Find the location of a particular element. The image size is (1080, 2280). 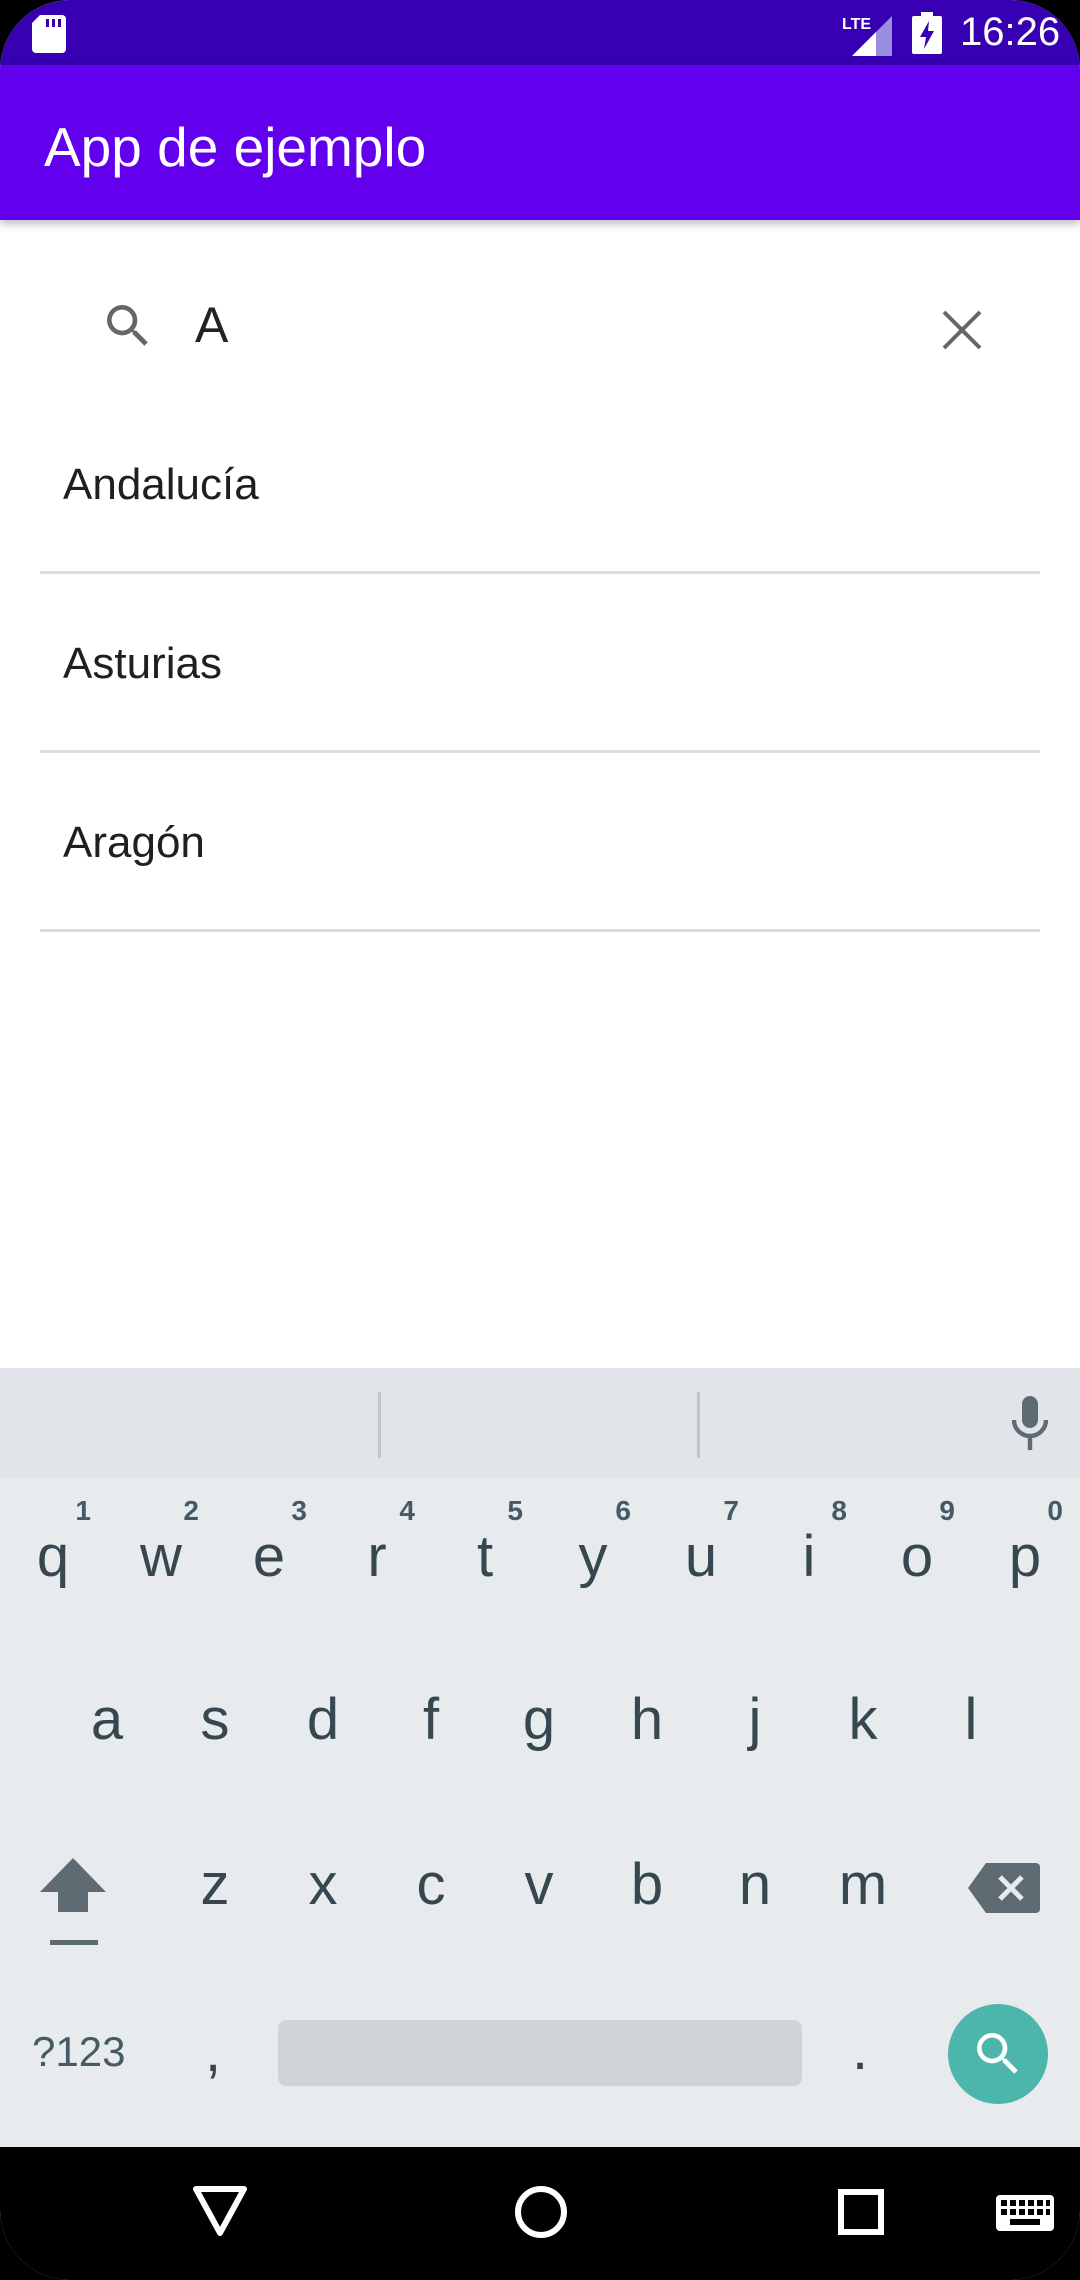

app-bar: App de ejemplo is located at coordinates (540, 142).